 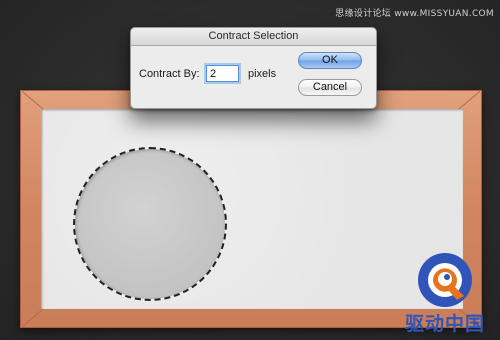 I want to click on watermark-text: 思缘设计论坛 www.MISSYUAN.COM, so click(x=414, y=14).